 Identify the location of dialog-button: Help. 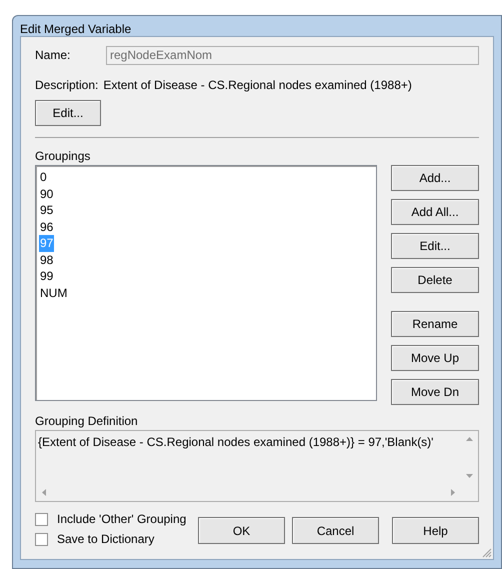
(435, 530).